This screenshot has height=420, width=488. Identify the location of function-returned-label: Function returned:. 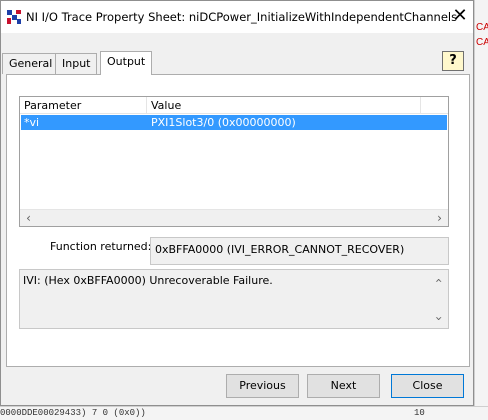
(101, 246).